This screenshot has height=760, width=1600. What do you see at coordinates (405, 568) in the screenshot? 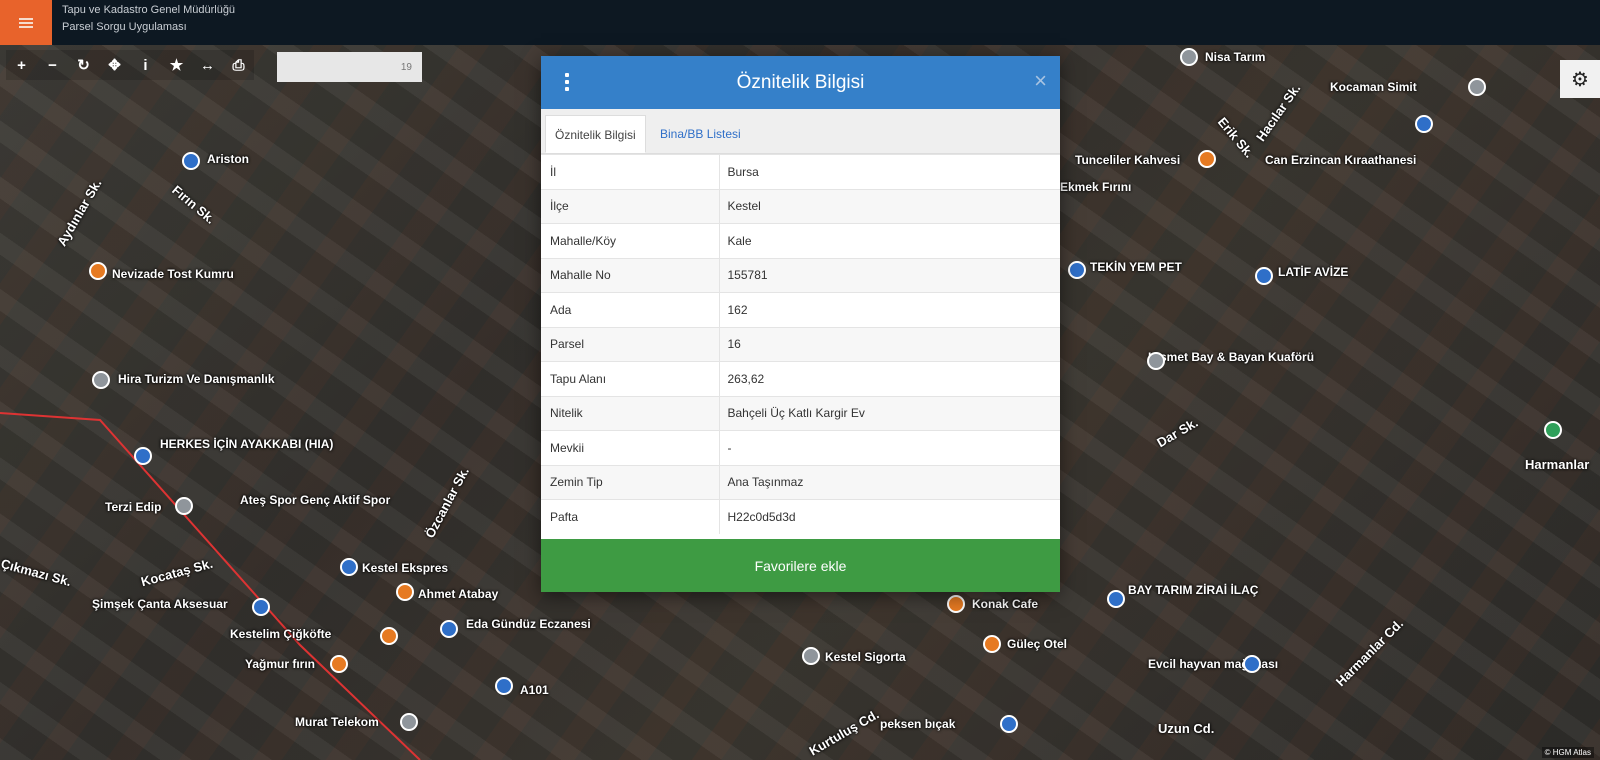
I see `map-label: Kestel Ekspres` at bounding box center [405, 568].